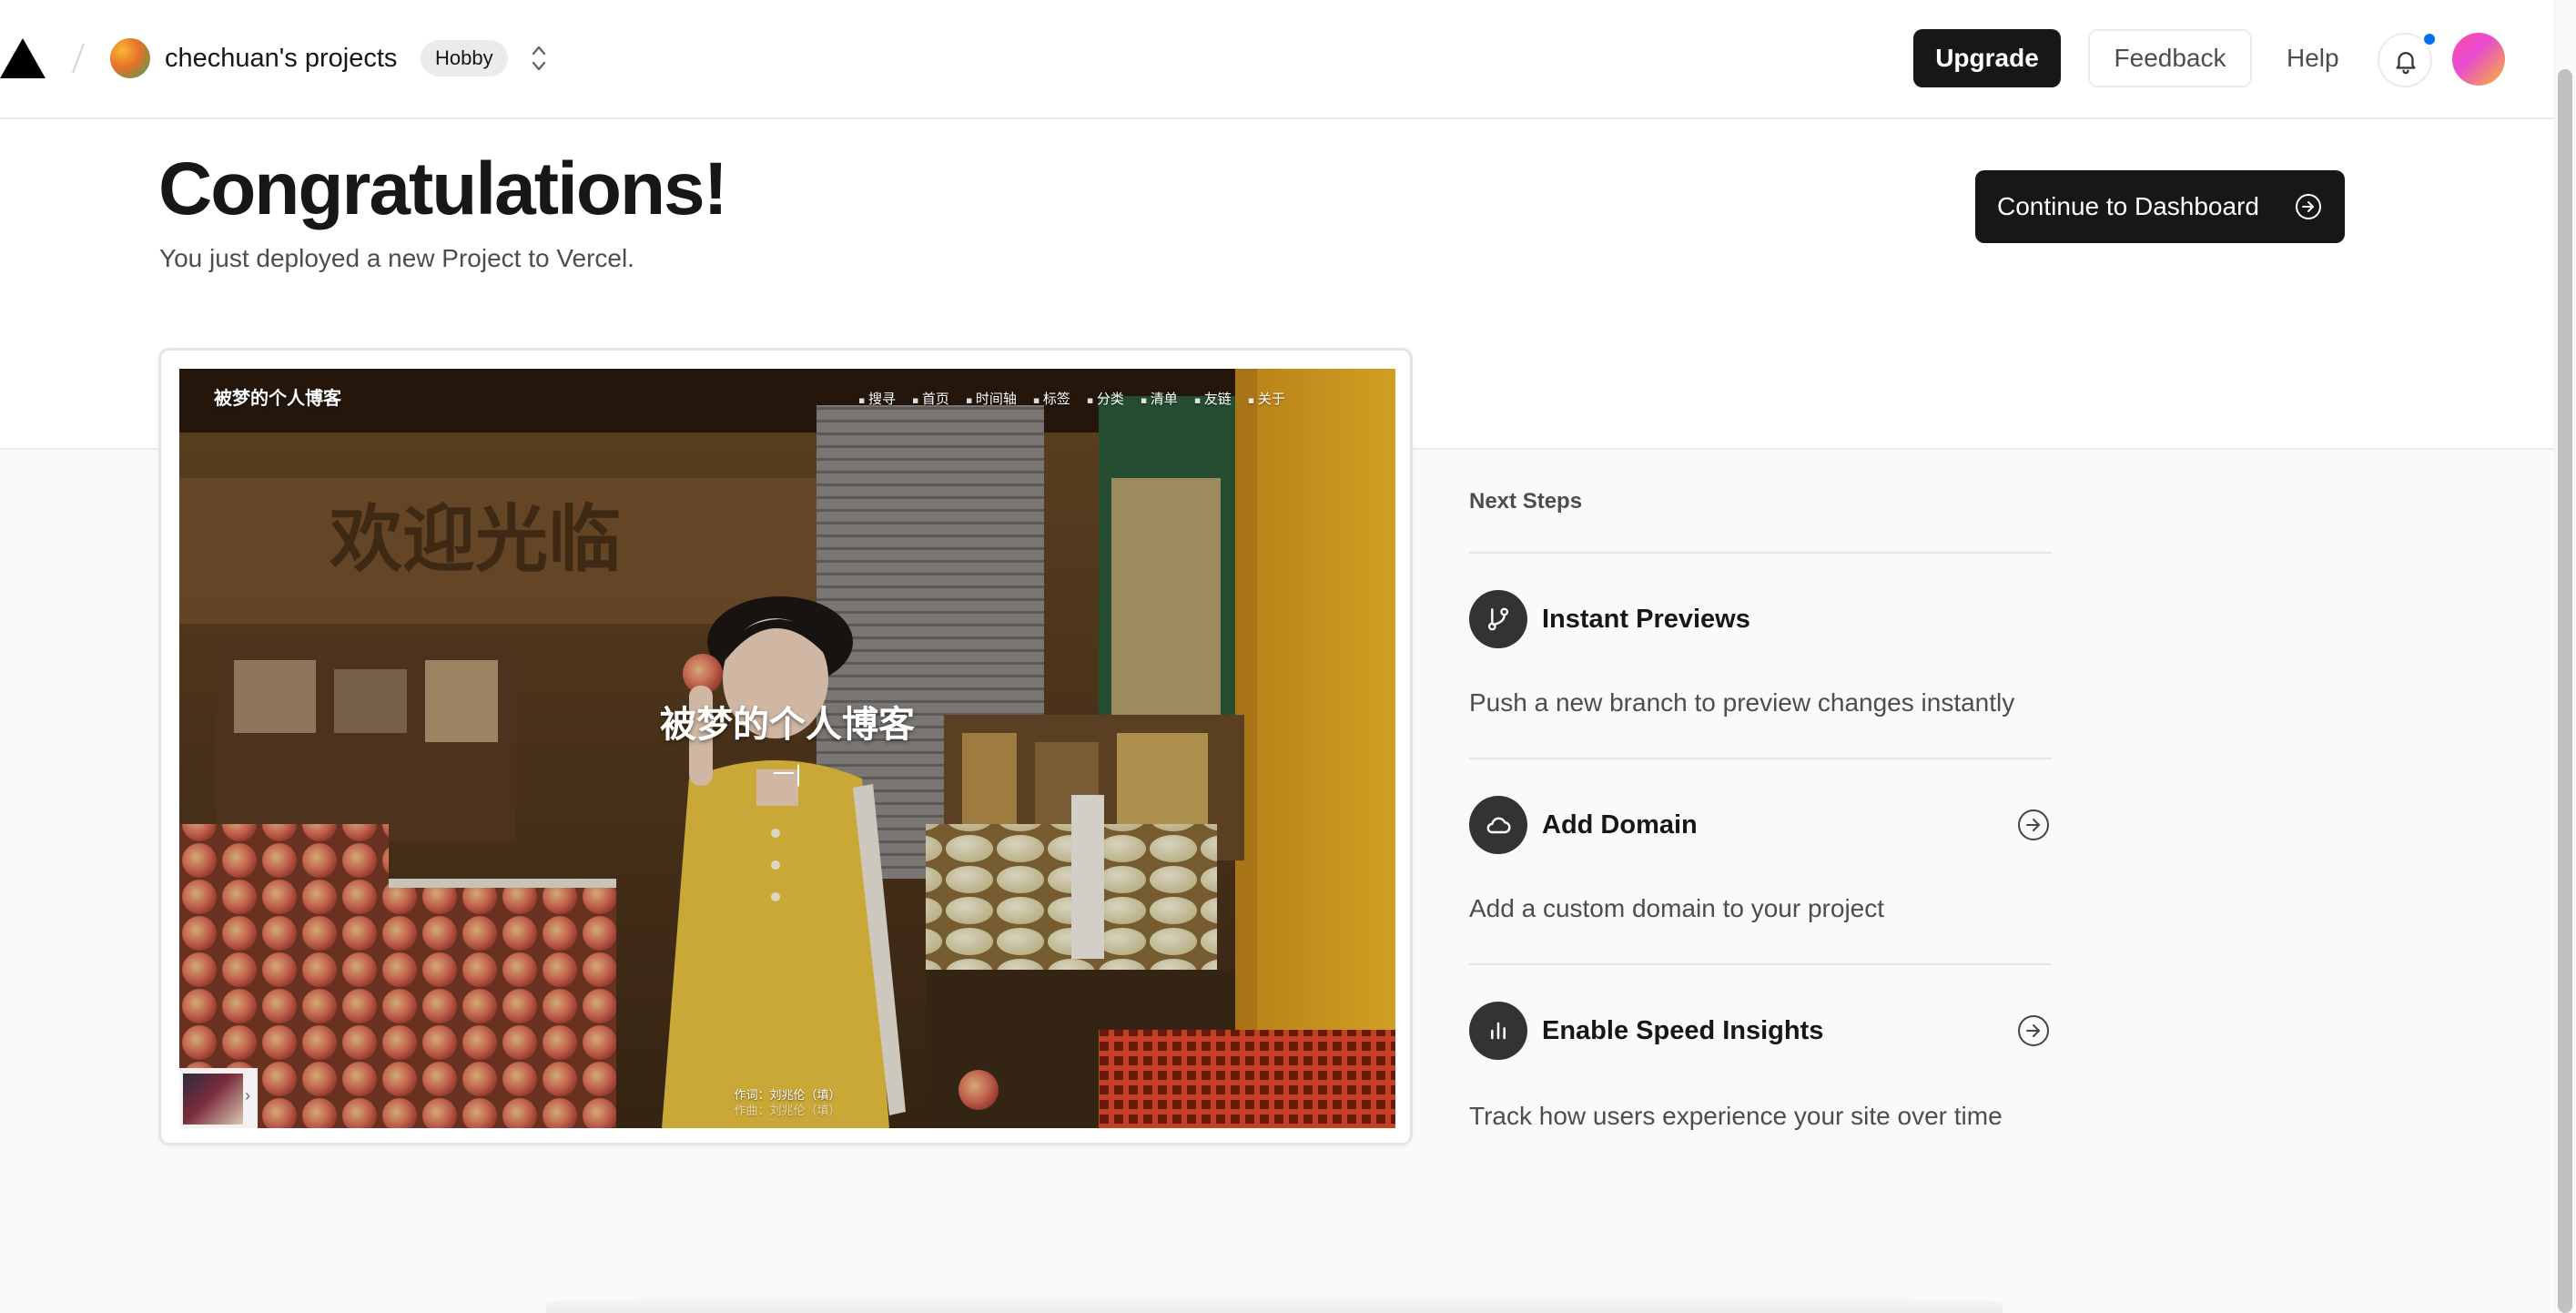 The width and height of the screenshot is (2576, 1313). What do you see at coordinates (281, 58) in the screenshot?
I see `team-name: chechuan's projects` at bounding box center [281, 58].